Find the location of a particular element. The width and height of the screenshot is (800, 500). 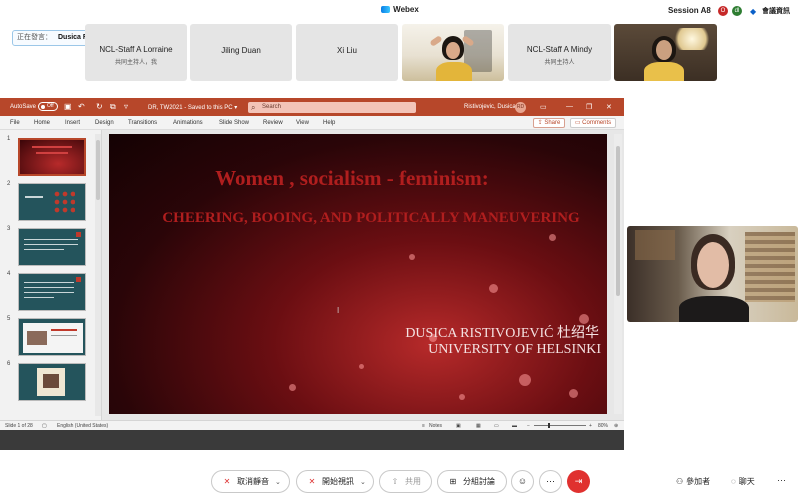

normal-view-icon: ▣ is located at coordinates (458, 426).